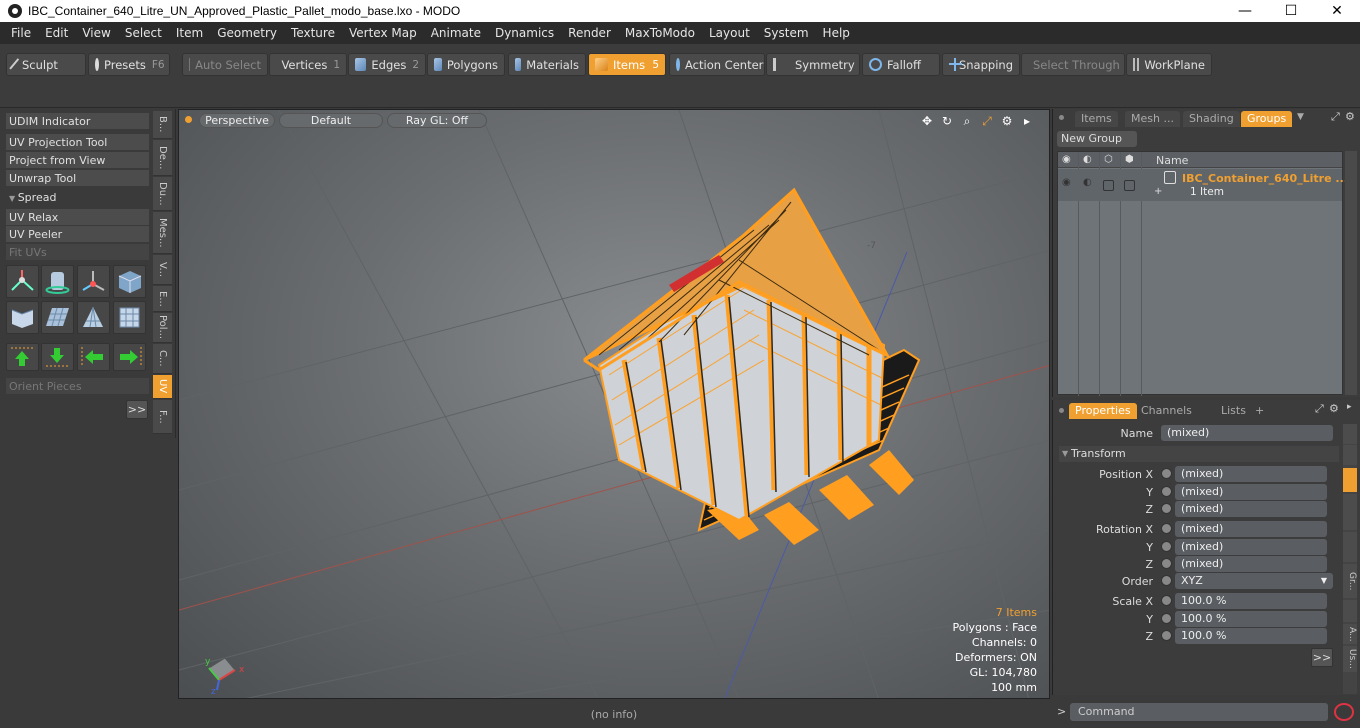  Describe the element at coordinates (1349, 407) in the screenshot. I see `panel-menu-arrow-icon: ▸` at that location.